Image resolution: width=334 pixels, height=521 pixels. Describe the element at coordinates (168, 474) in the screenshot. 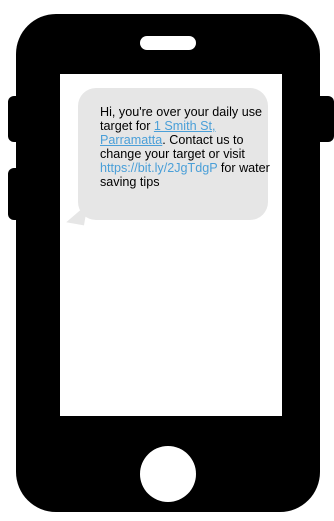

I see `home-button` at that location.